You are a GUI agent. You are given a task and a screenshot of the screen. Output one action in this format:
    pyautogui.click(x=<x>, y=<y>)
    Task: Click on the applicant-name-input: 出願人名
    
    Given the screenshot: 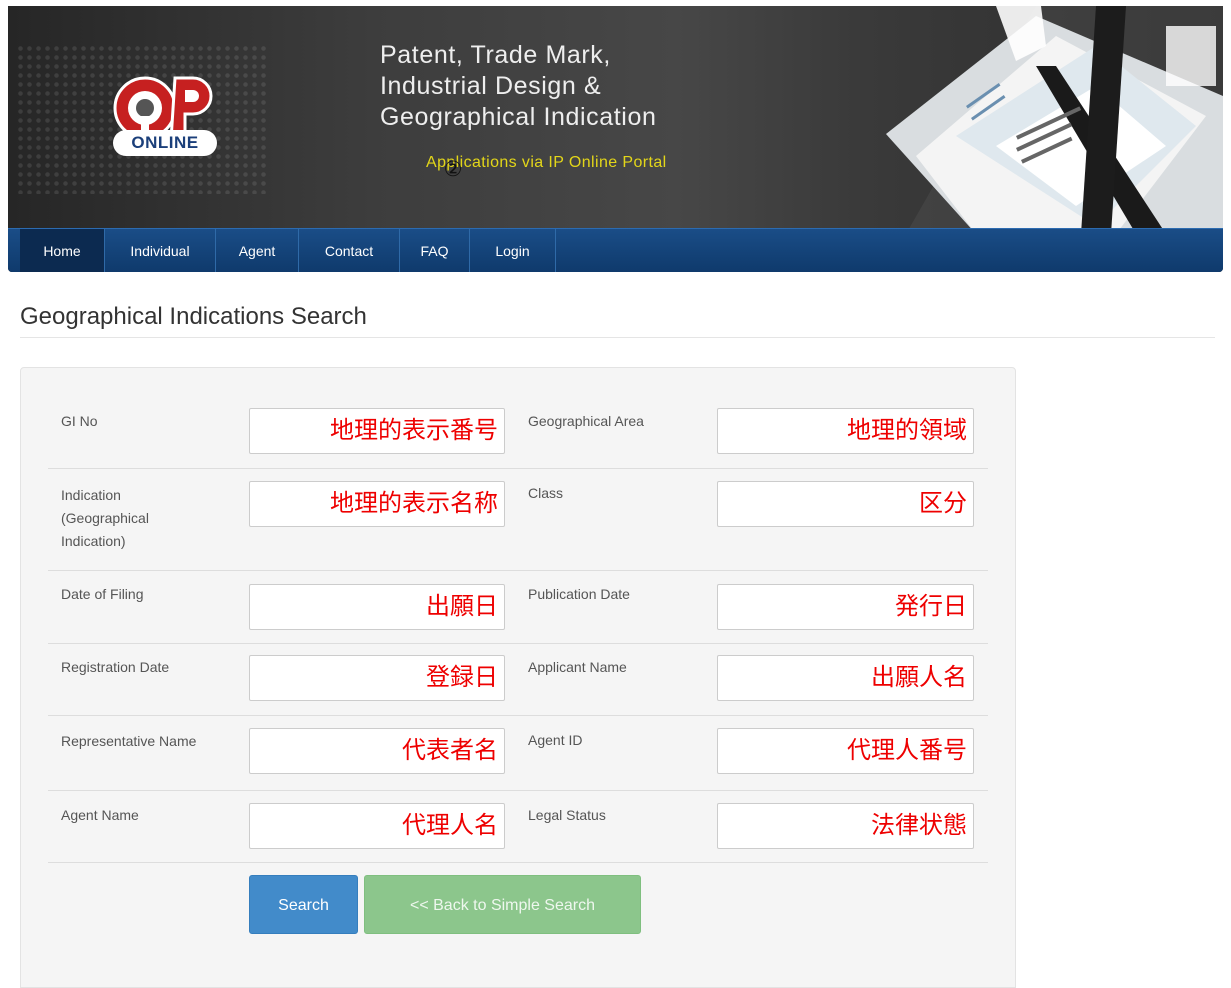 What is the action you would take?
    pyautogui.click(x=845, y=678)
    